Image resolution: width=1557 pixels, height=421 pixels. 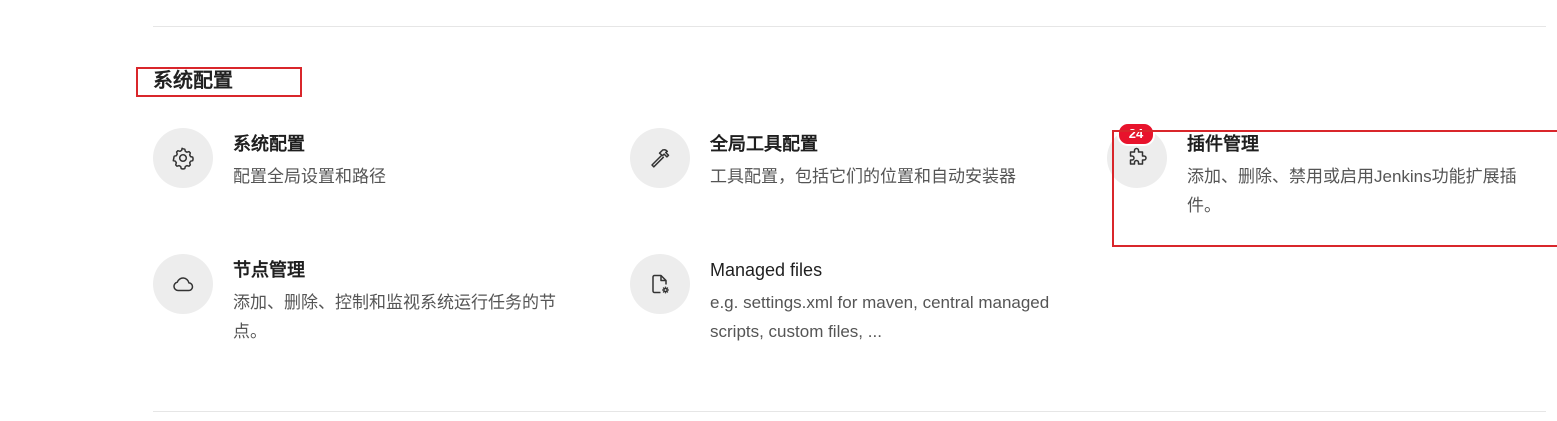 I want to click on file-gear-icon, so click(x=660, y=284).